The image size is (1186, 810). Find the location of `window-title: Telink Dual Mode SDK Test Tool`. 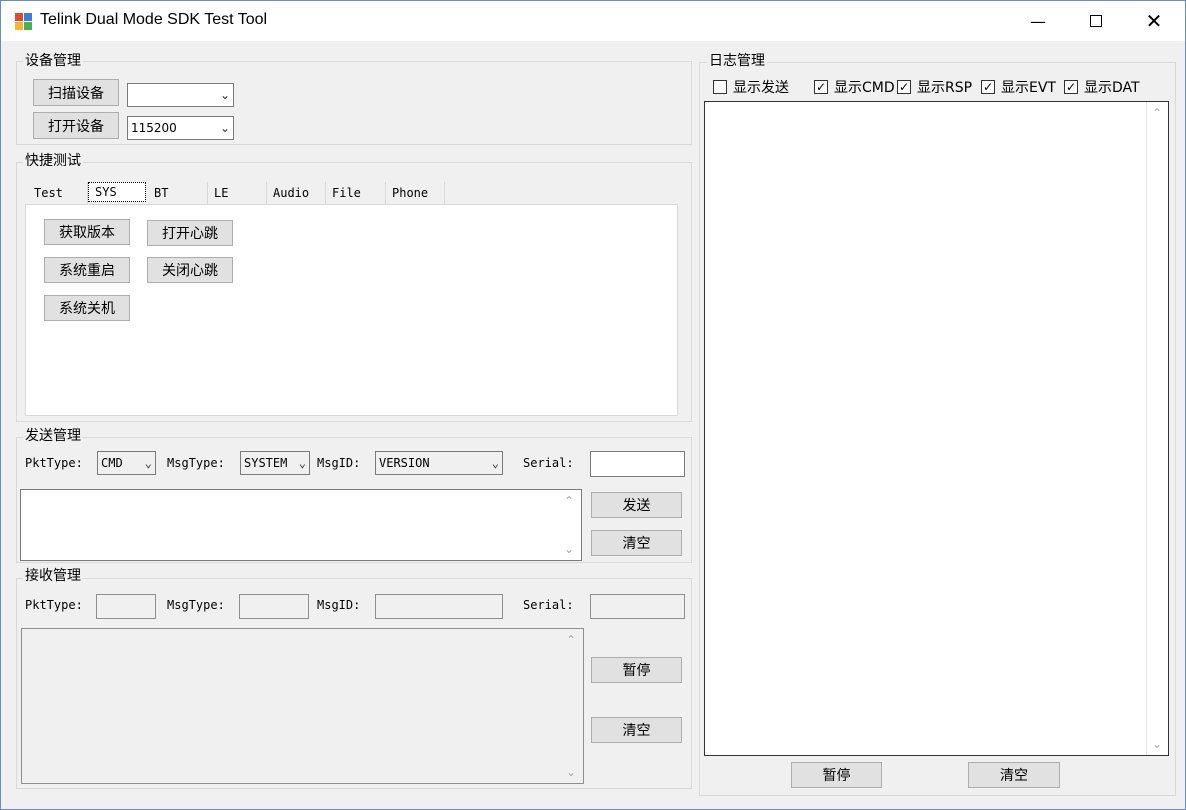

window-title: Telink Dual Mode SDK Test Tool is located at coordinates (154, 19).